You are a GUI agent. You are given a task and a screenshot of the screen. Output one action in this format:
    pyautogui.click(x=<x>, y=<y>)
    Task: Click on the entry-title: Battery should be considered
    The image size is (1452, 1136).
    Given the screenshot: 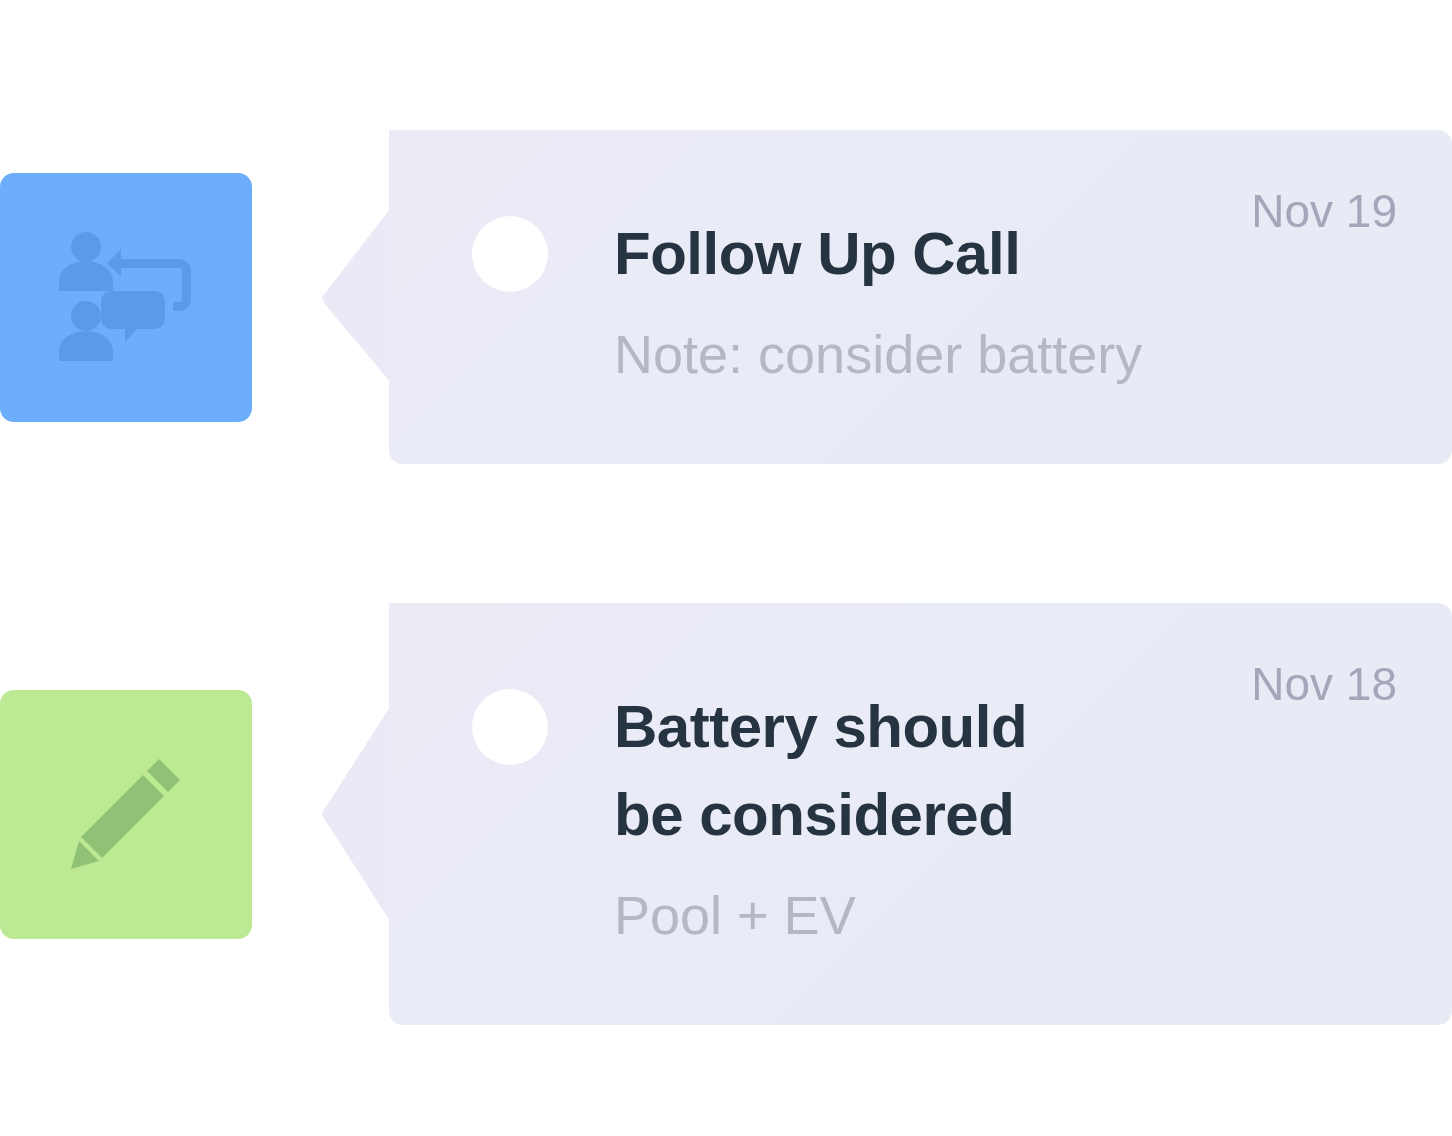 What is the action you would take?
    pyautogui.click(x=821, y=771)
    